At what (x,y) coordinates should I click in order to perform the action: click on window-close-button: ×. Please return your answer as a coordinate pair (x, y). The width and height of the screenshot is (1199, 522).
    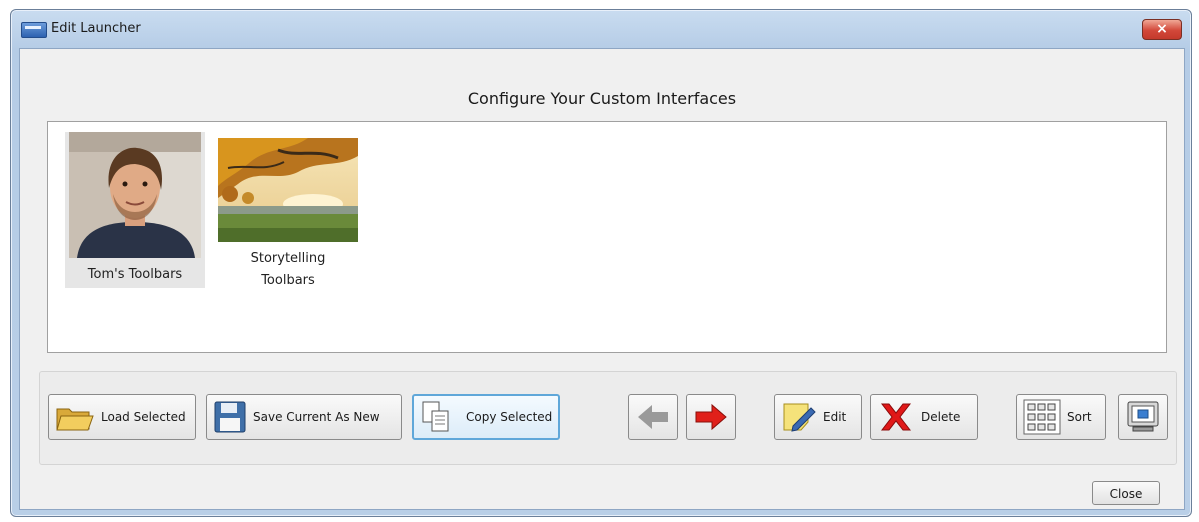
    Looking at the image, I should click on (1162, 29).